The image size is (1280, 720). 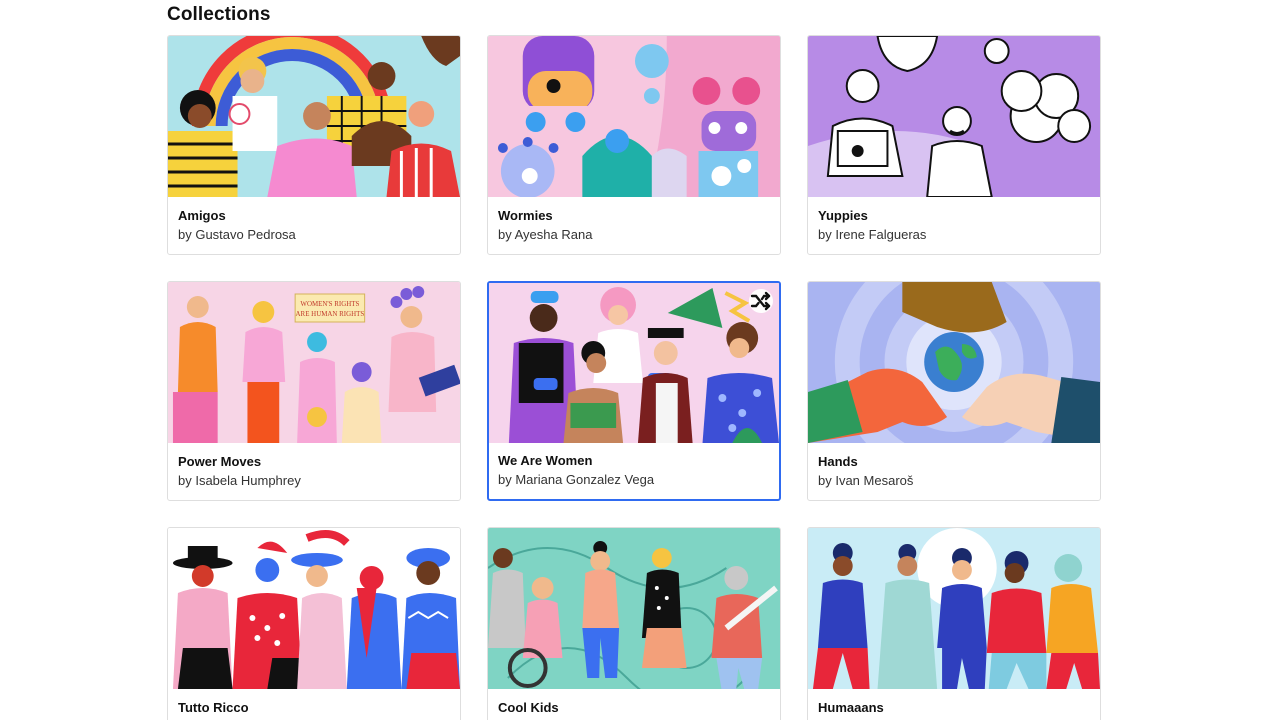 What do you see at coordinates (545, 234) in the screenshot?
I see `card-author: by Ayesha Rana` at bounding box center [545, 234].